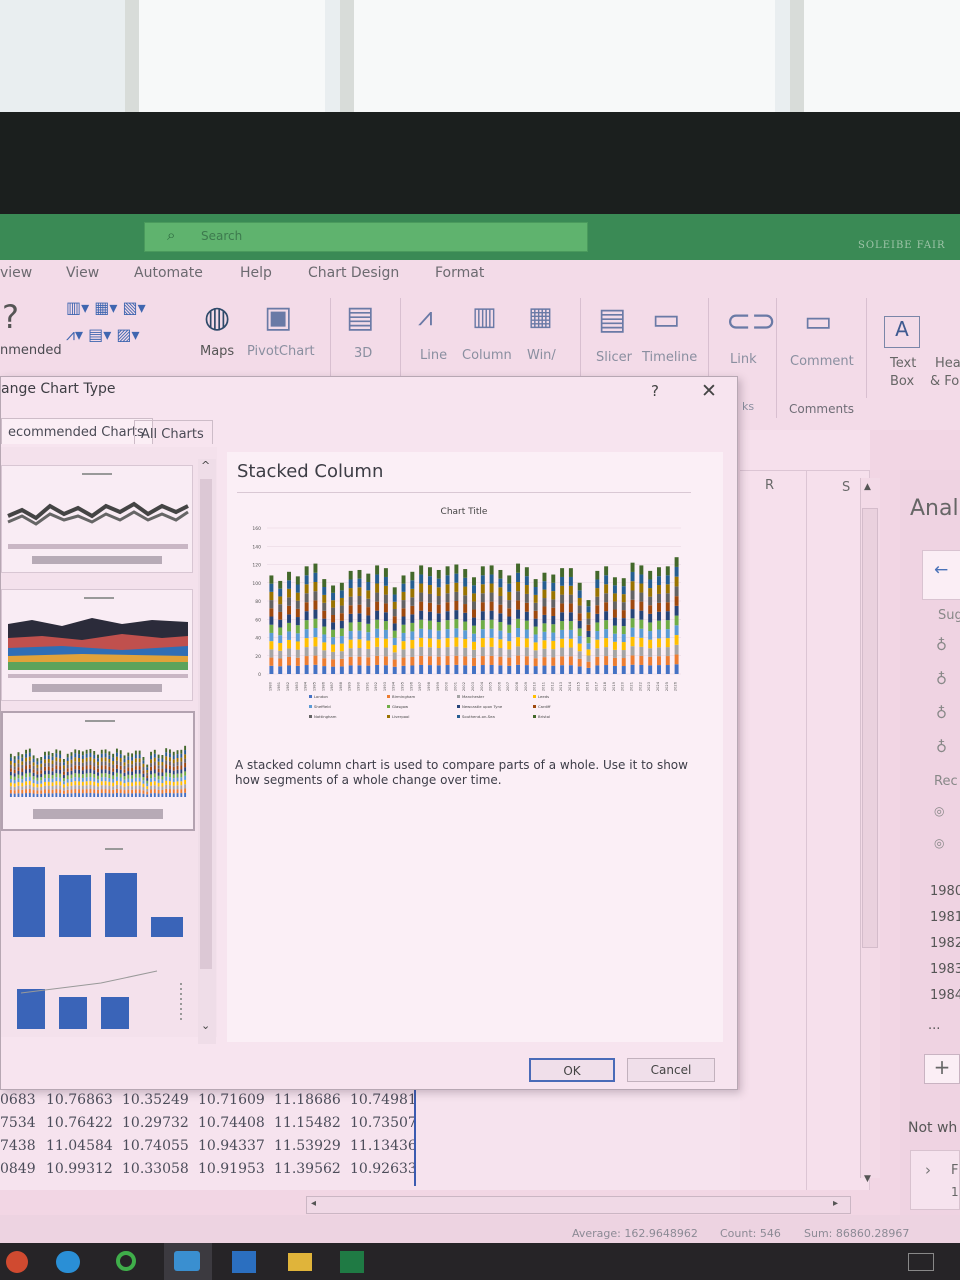 The height and width of the screenshot is (1280, 960). I want to click on chart-thumbnail-combo, so click(97, 998).